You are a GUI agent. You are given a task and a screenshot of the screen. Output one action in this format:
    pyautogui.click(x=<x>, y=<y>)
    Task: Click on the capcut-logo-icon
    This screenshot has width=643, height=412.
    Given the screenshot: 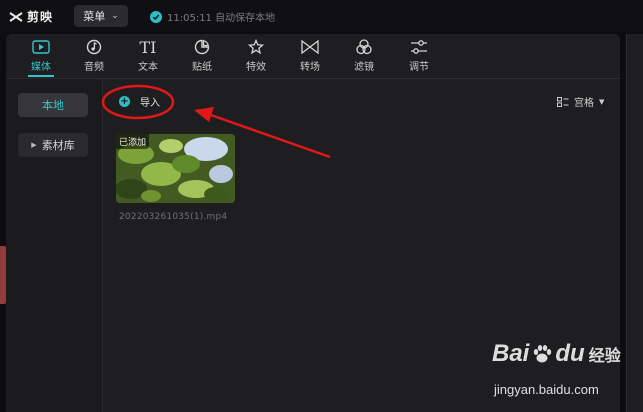 What is the action you would take?
    pyautogui.click(x=16, y=16)
    